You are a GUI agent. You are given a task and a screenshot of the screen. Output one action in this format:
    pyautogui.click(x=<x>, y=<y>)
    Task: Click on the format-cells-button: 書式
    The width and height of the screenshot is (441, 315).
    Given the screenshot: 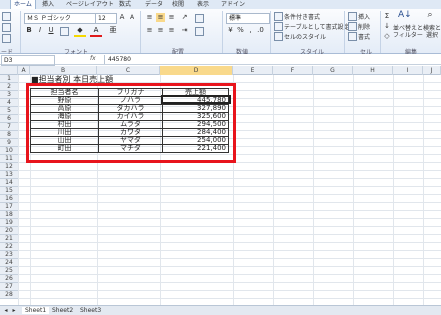 What is the action you would take?
    pyautogui.click(x=364, y=36)
    